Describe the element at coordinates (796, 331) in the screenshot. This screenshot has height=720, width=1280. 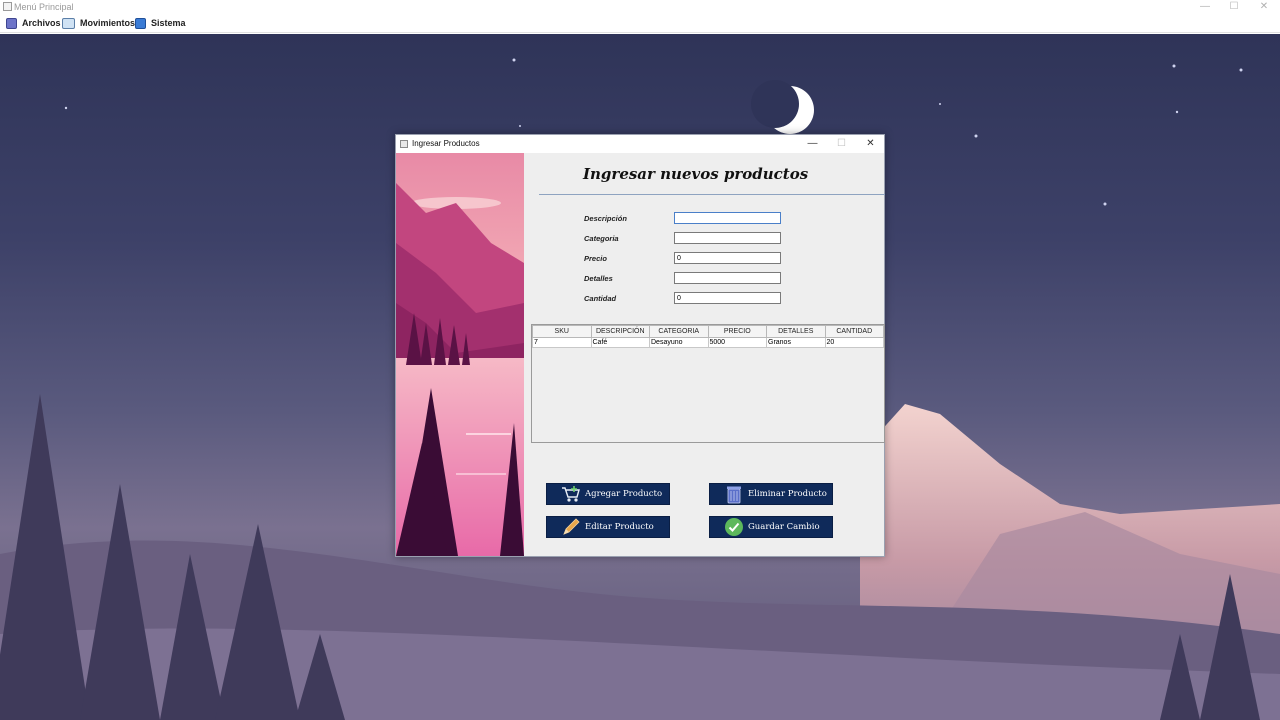
I see `column-header-detalles: DETALLES` at that location.